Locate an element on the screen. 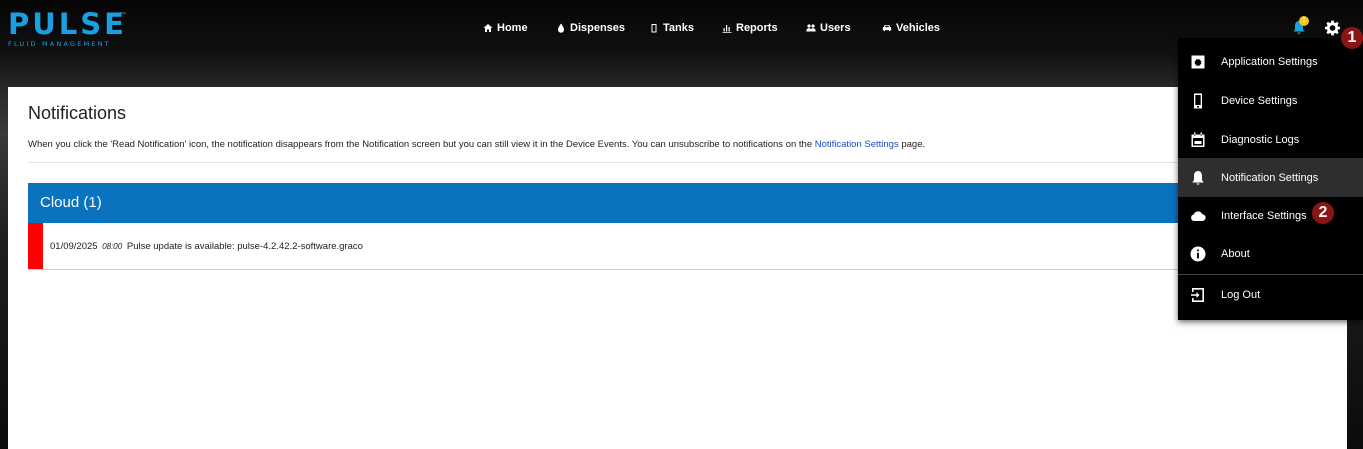  tank-icon is located at coordinates (654, 28).